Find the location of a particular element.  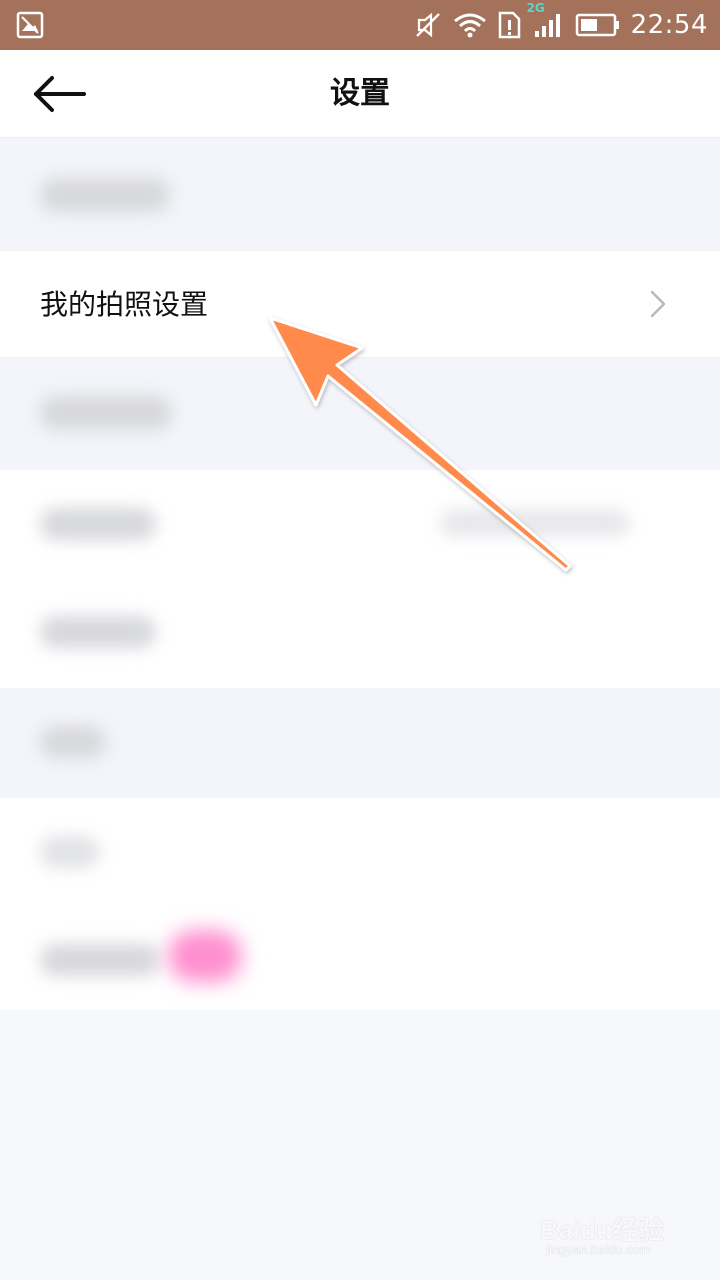

photo-settings-label: 我的拍照设置 is located at coordinates (124, 304).